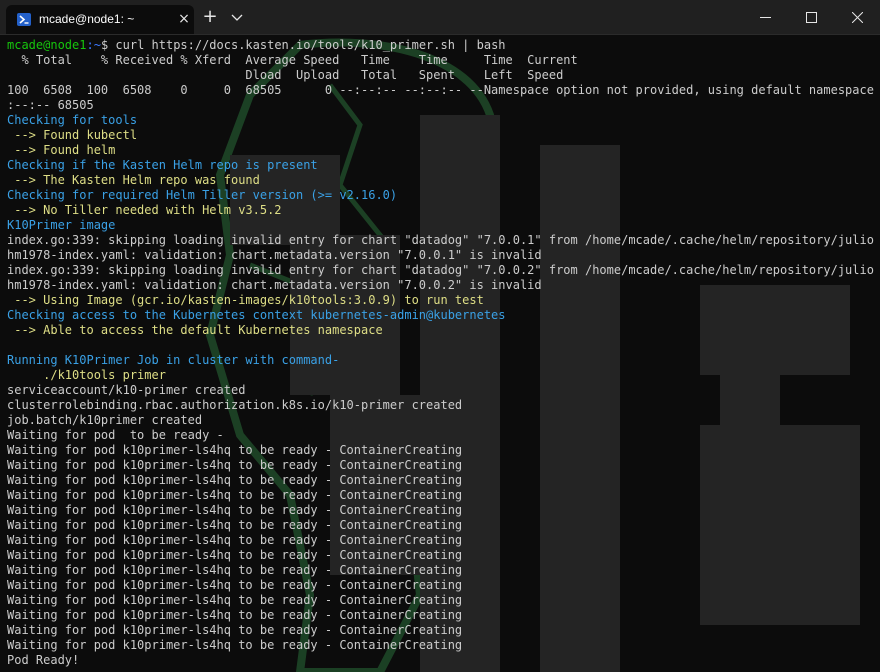 This screenshot has width=880, height=672. I want to click on tab-active: mcade@node1: ~ ×, so click(100, 19).